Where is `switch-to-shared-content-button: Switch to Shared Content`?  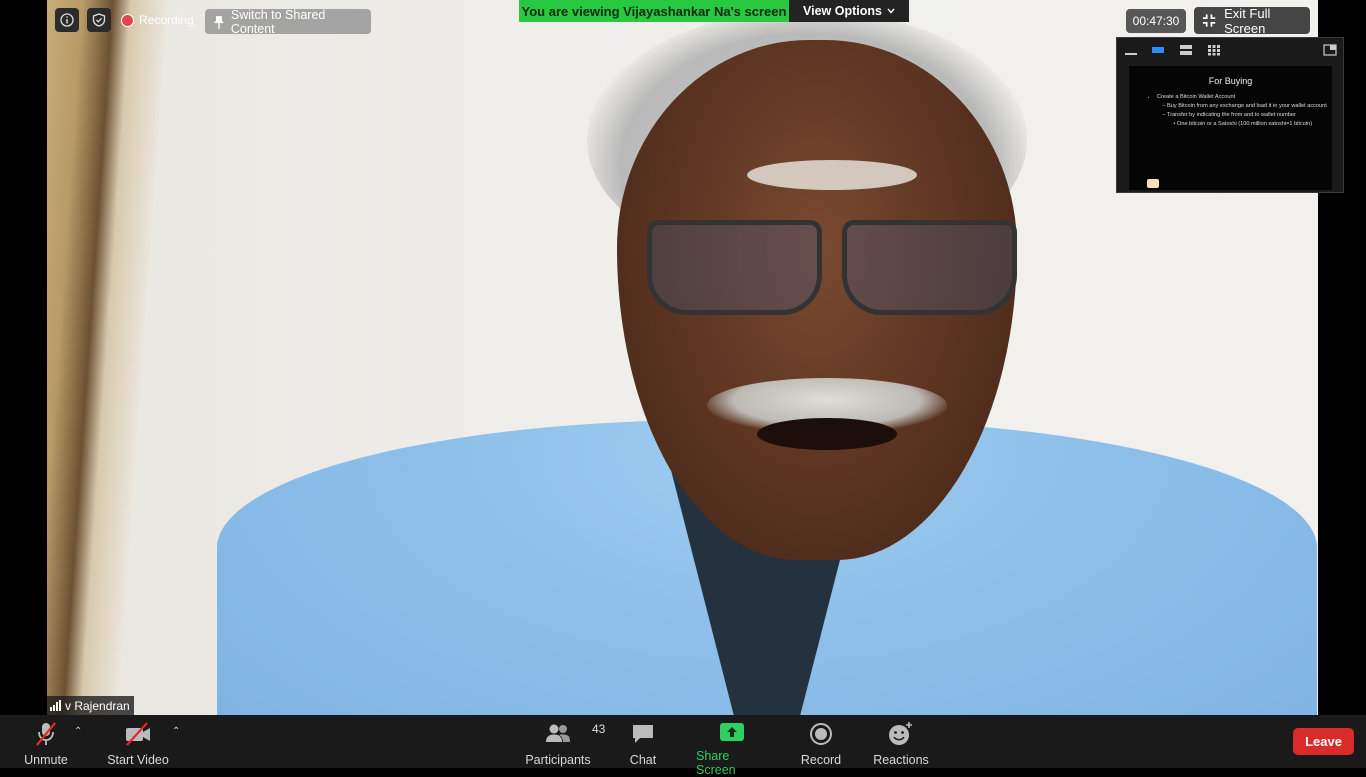 switch-to-shared-content-button: Switch to Shared Content is located at coordinates (288, 21).